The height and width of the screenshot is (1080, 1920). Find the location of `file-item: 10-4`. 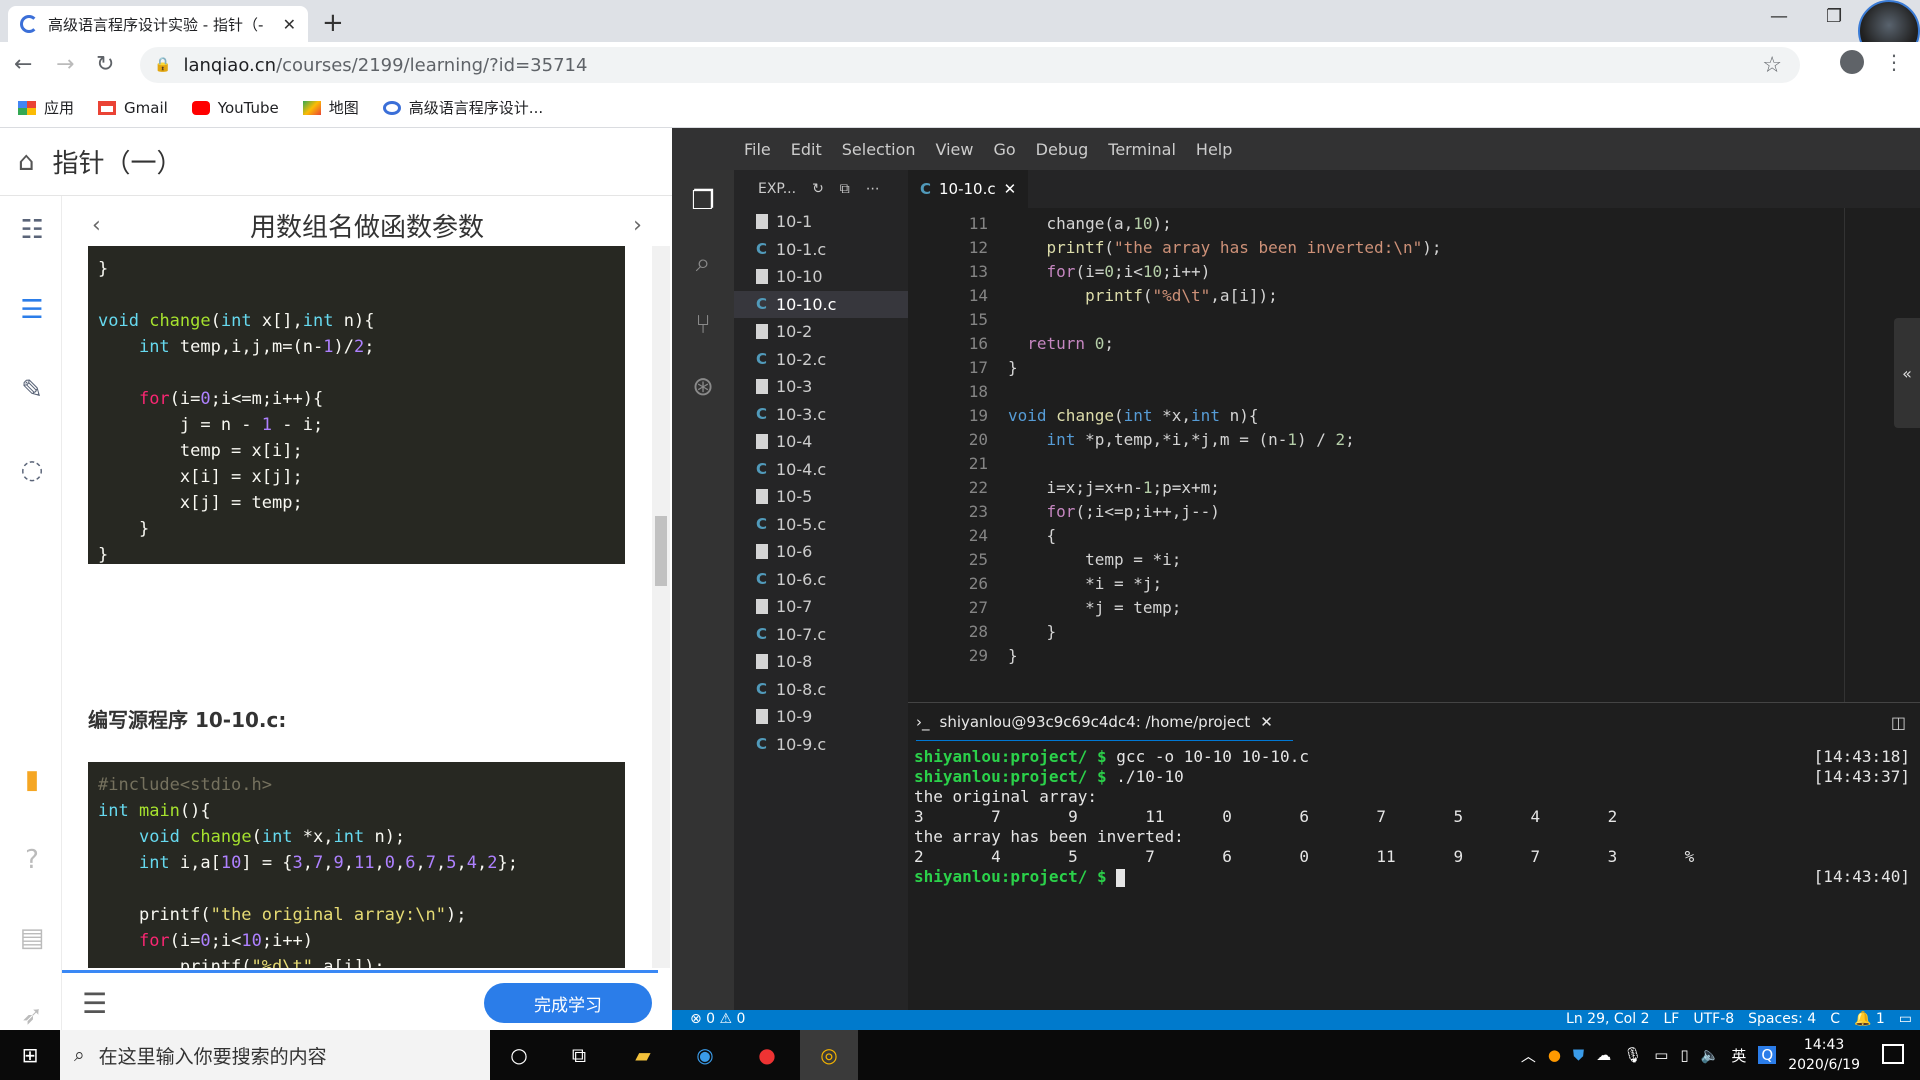

file-item: 10-4 is located at coordinates (821, 442).